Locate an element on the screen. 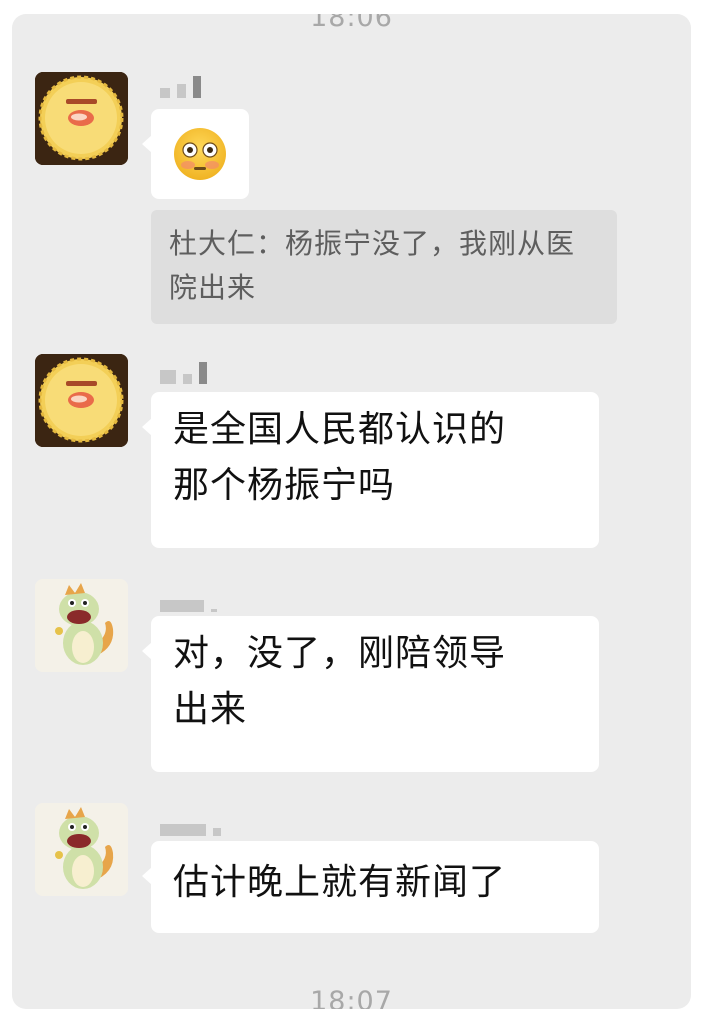 The image size is (705, 1021). message-text: 是全国人民都认识的 那个杨振宁吗 is located at coordinates (340, 457).